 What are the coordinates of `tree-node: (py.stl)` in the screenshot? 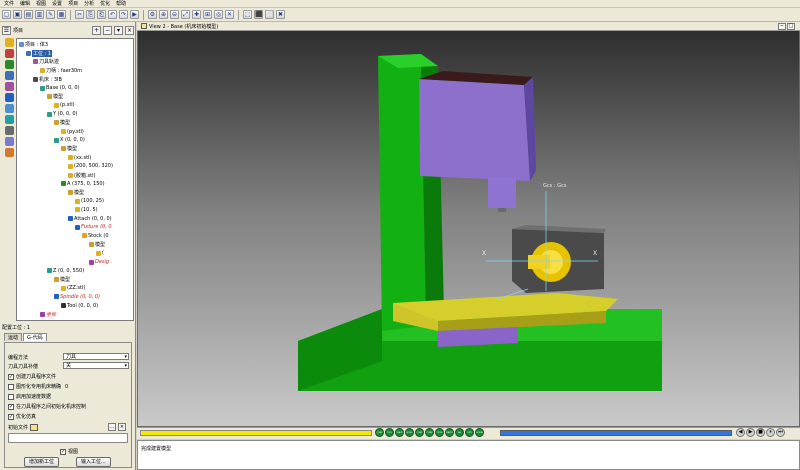 It's located at (72, 131).